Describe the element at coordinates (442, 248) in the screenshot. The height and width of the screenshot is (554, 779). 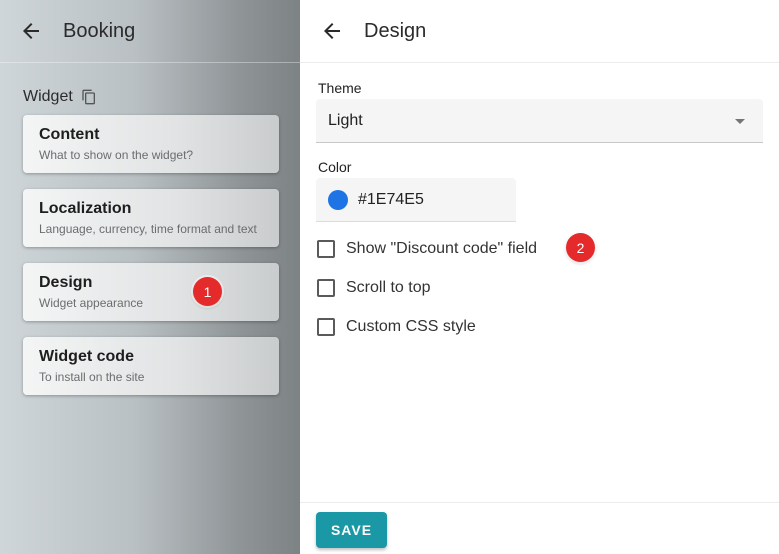
I see `checkbox-label: Show "Discount code" field` at that location.